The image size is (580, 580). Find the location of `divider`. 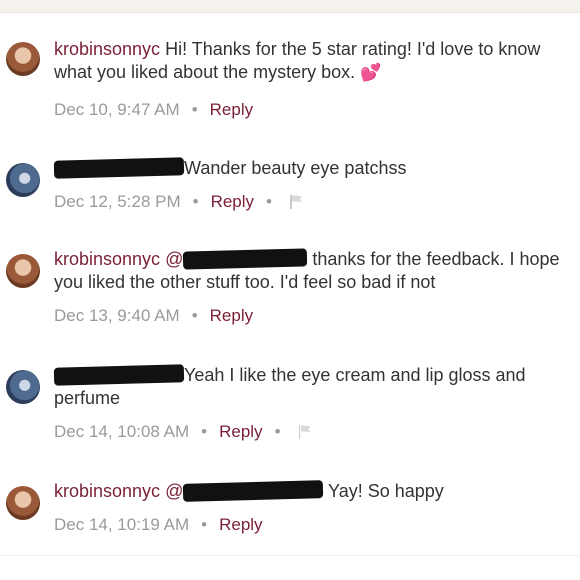

divider is located at coordinates (290, 555).